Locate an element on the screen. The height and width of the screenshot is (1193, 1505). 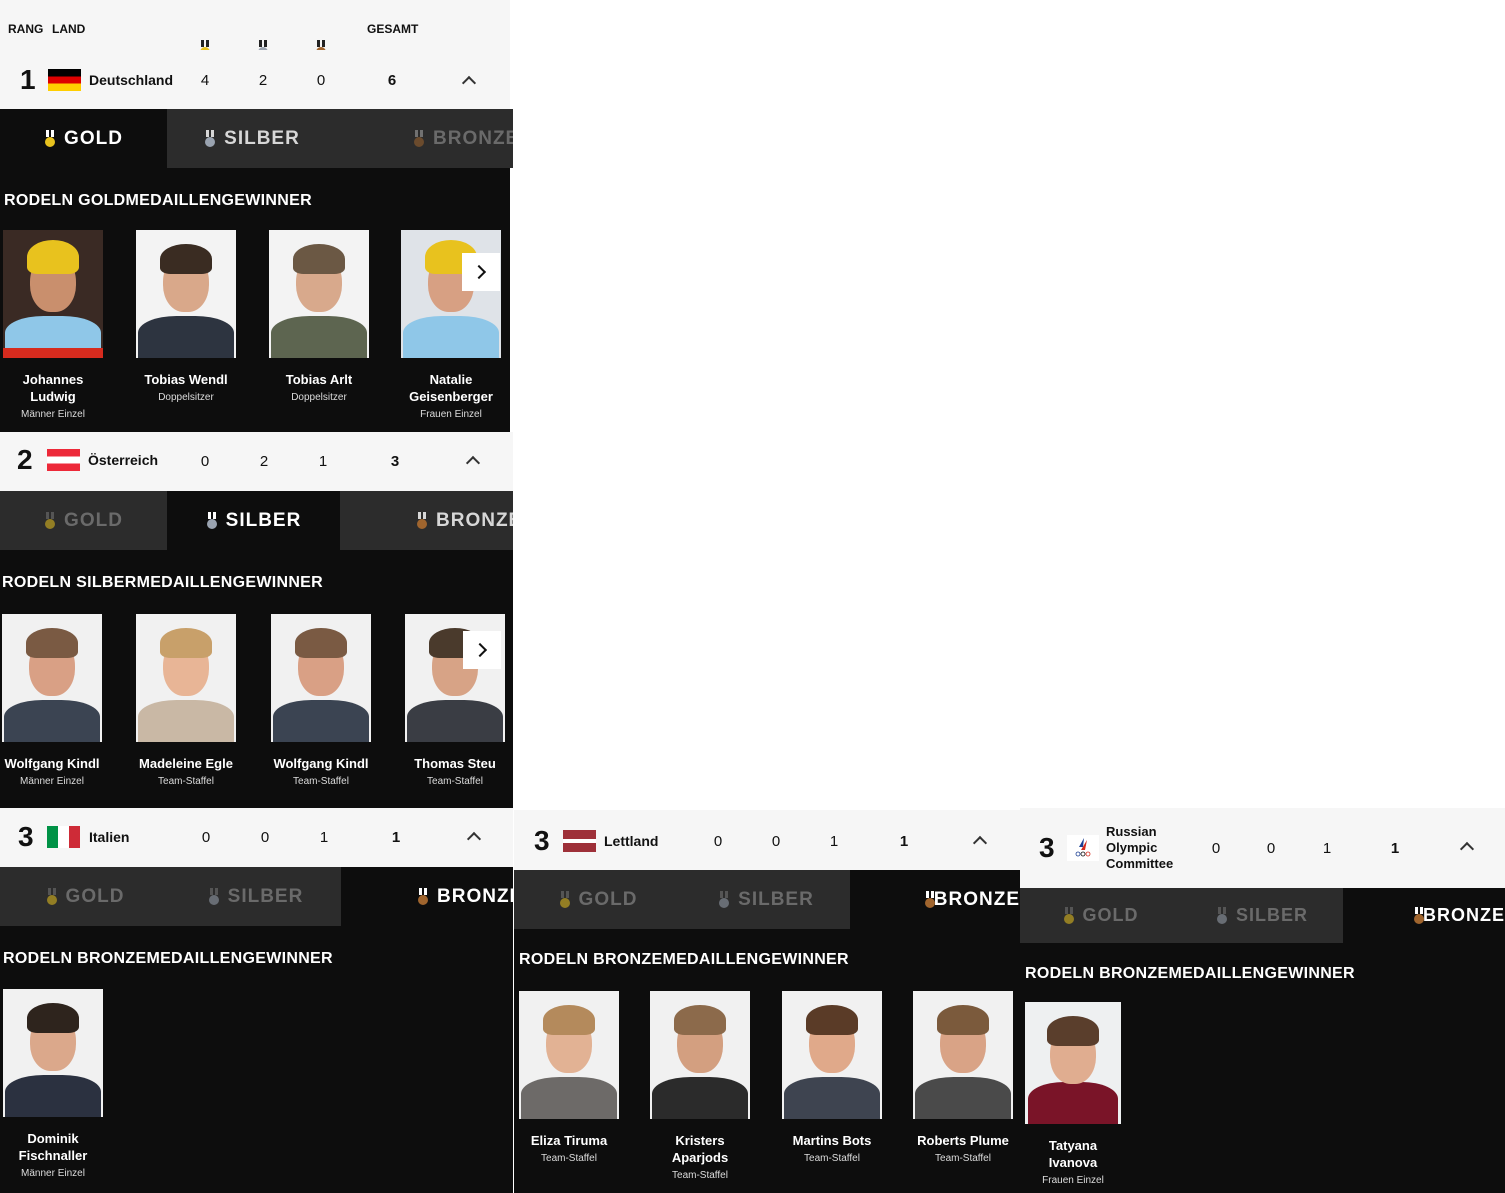
silver-count: 2 is located at coordinates (264, 461).